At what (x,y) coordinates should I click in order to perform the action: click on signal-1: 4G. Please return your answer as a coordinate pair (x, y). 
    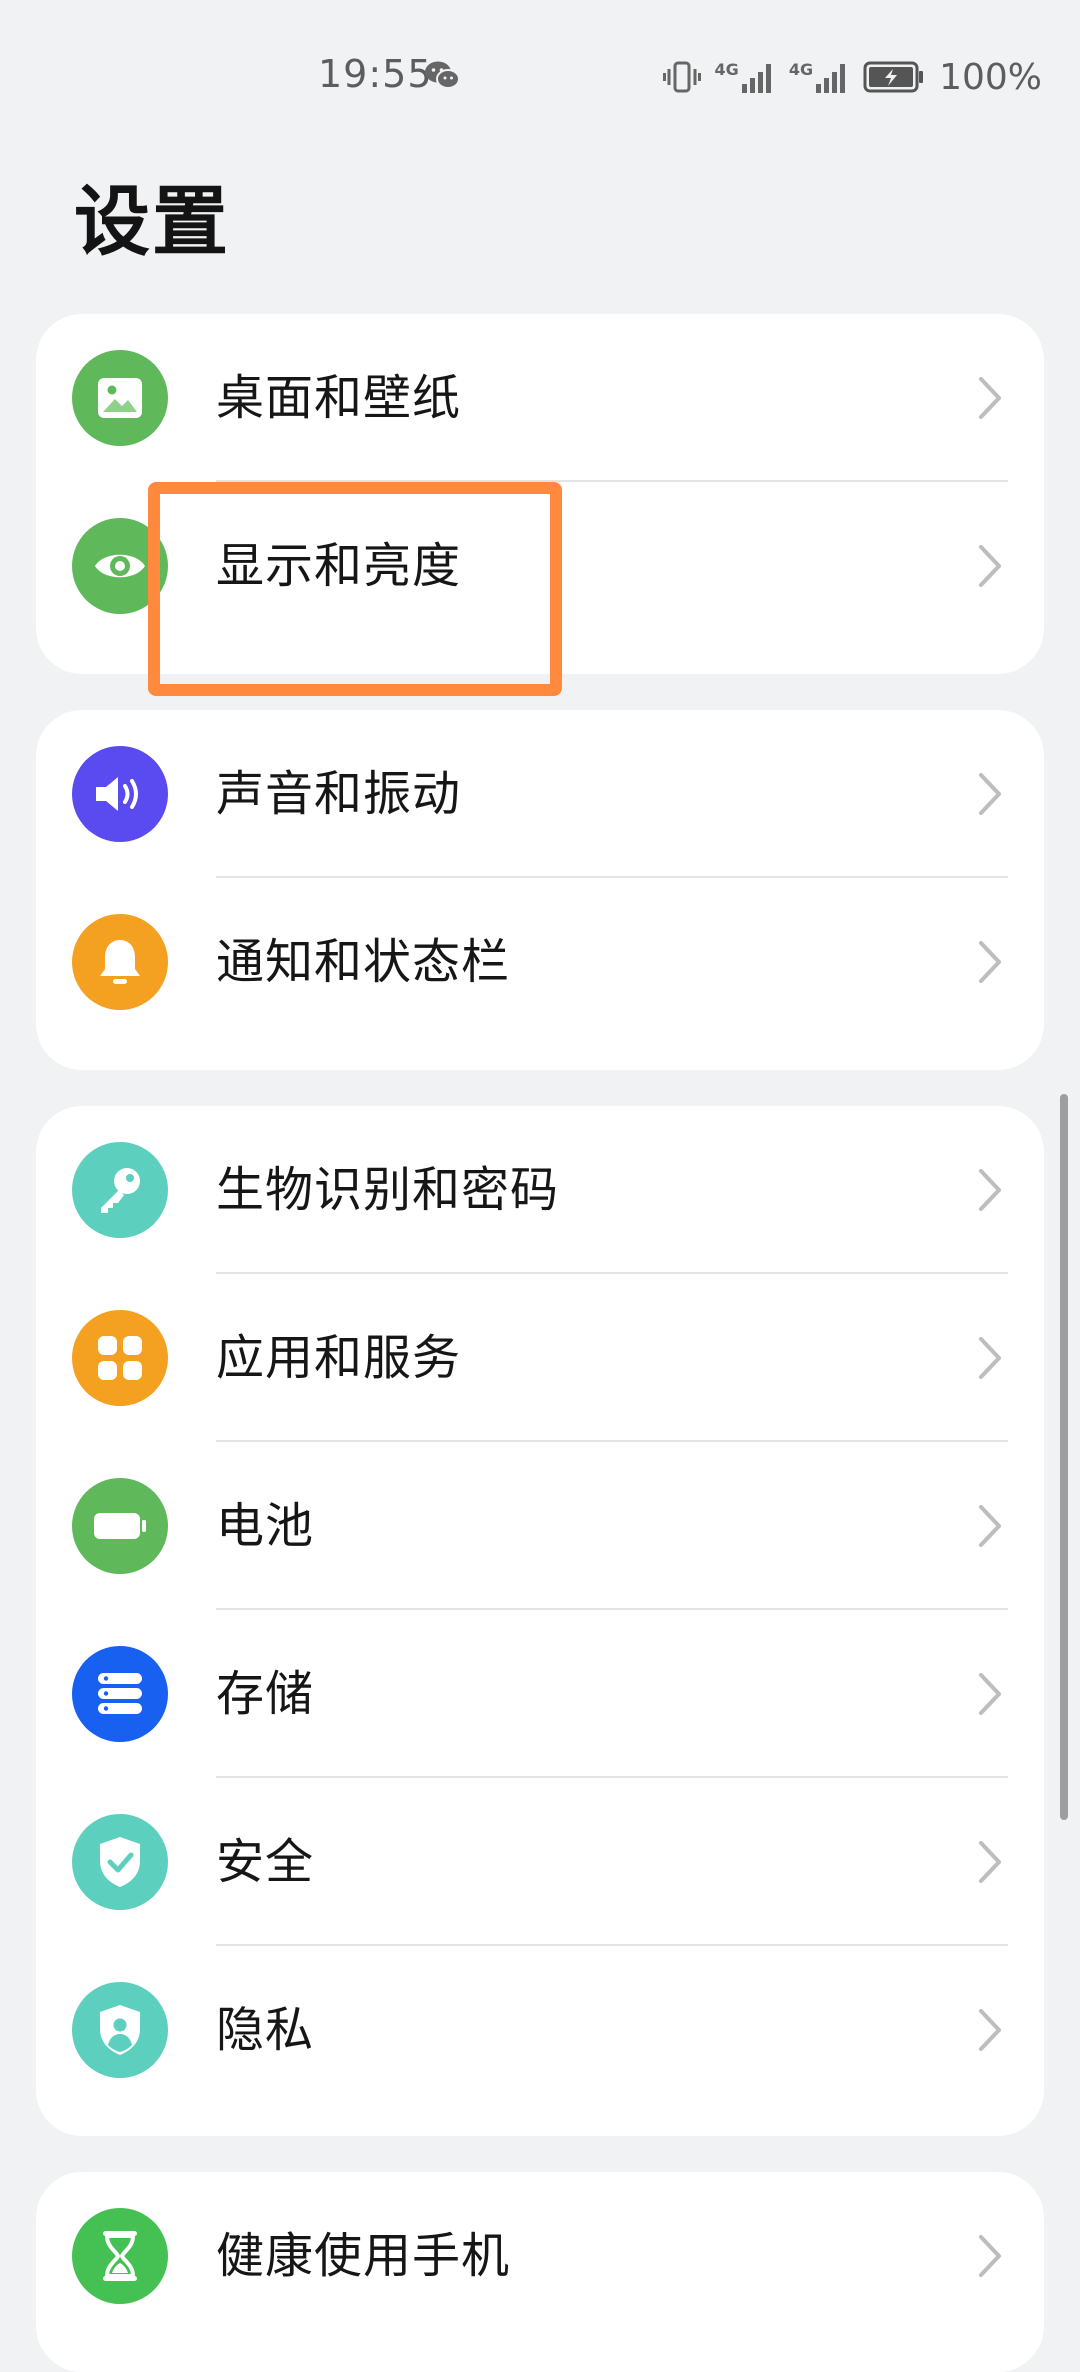
    Looking at the image, I should click on (745, 77).